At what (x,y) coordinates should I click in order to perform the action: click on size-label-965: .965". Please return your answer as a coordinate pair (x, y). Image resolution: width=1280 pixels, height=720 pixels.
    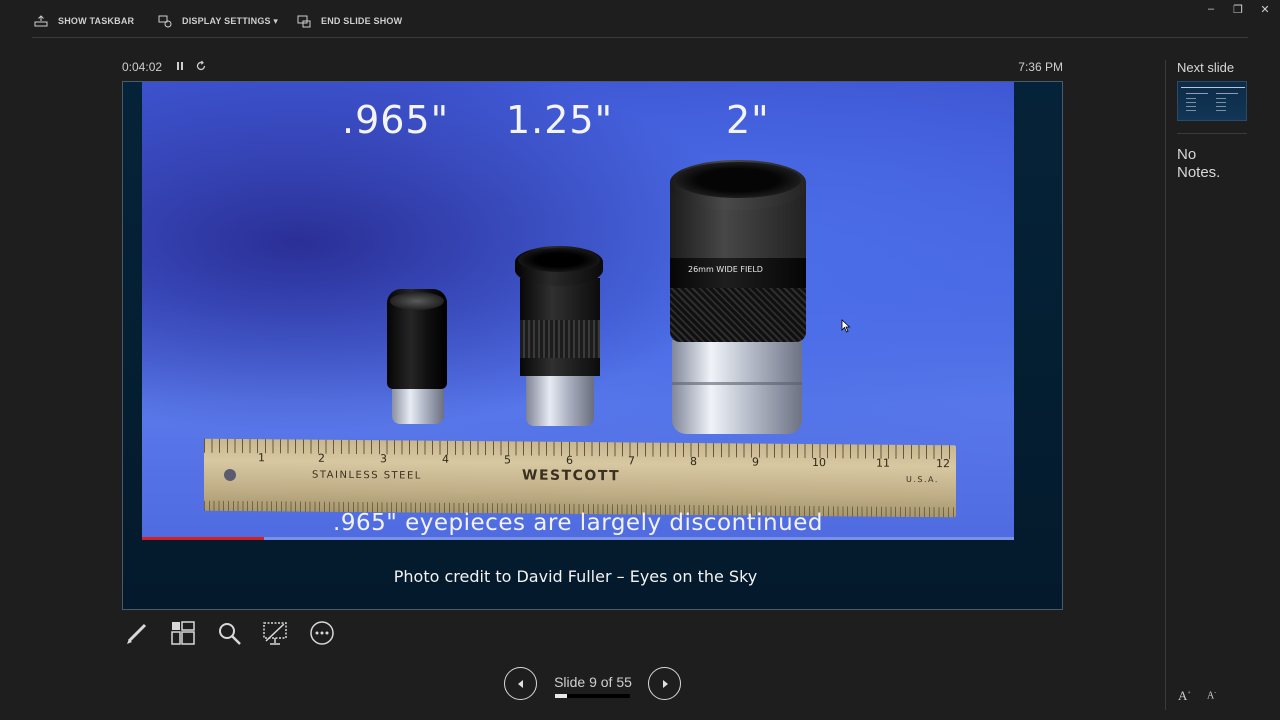
    Looking at the image, I should click on (396, 120).